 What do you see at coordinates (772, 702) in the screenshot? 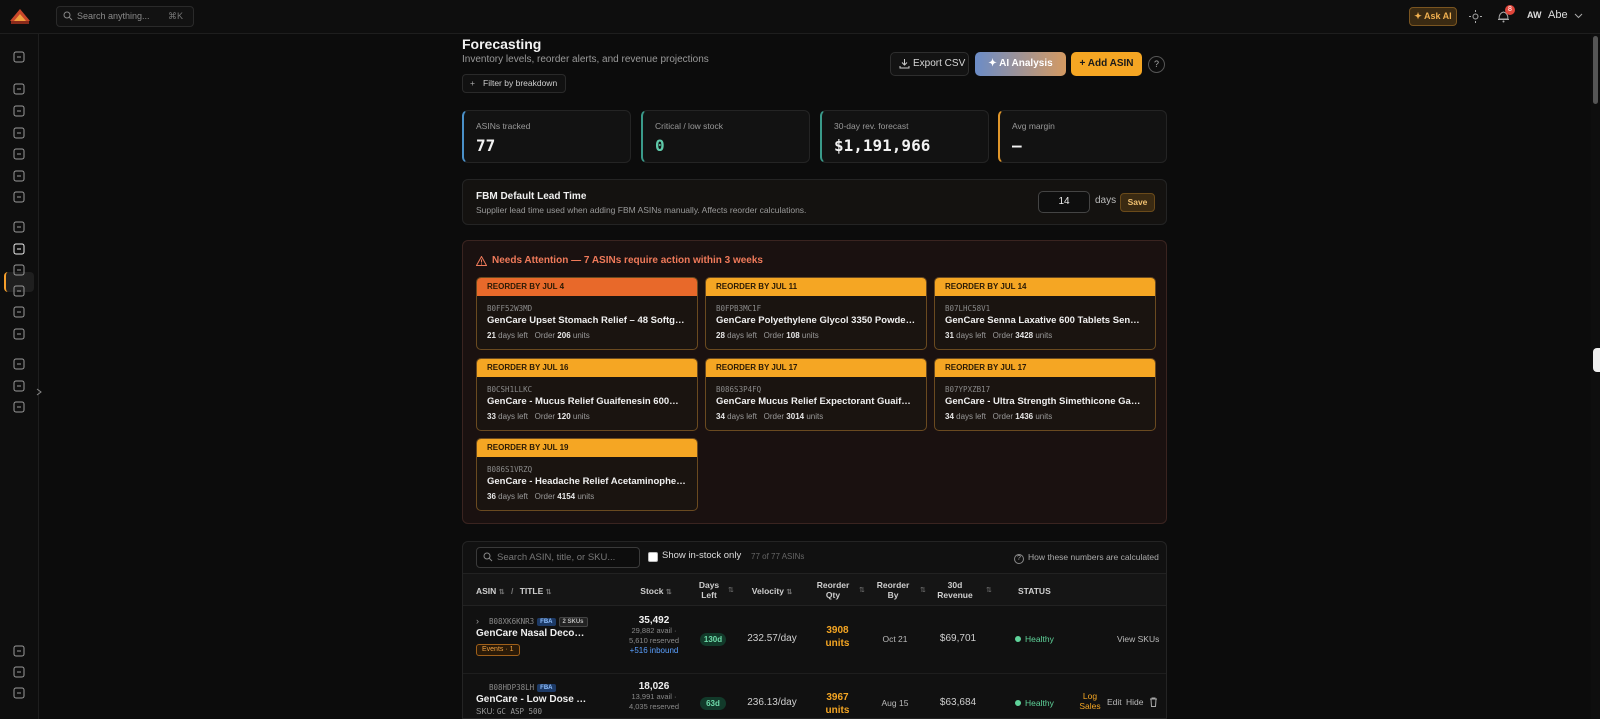
I see `row-velocity: 236.13/day` at bounding box center [772, 702].